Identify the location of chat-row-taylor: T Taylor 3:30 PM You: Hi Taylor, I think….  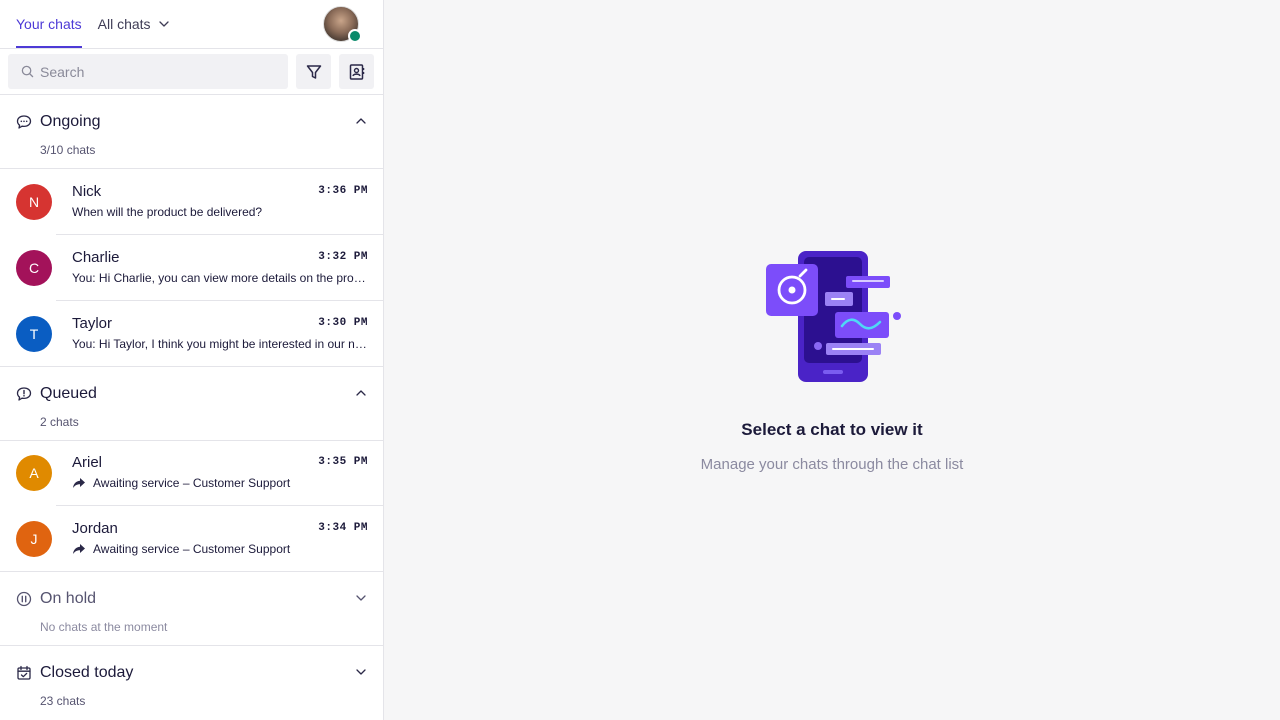
(191, 334).